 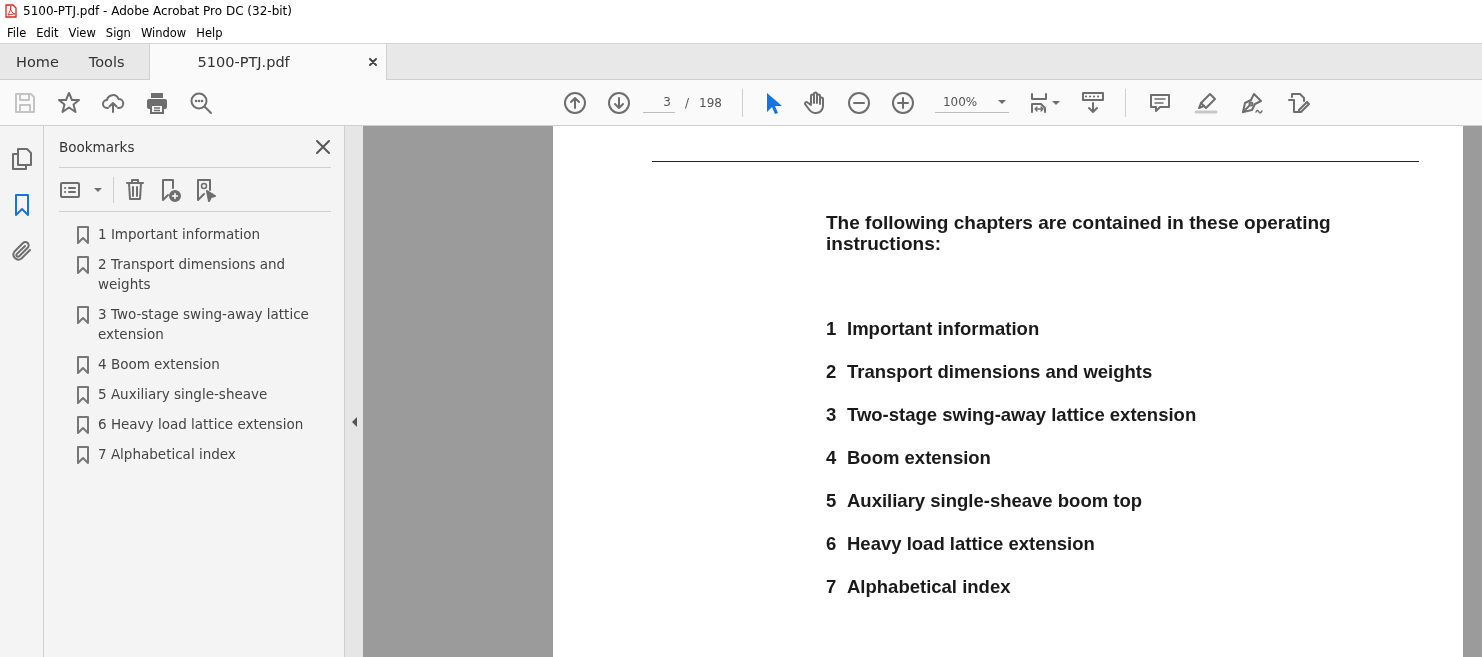 What do you see at coordinates (971, 102) in the screenshot?
I see `zoom-field: 100%` at bounding box center [971, 102].